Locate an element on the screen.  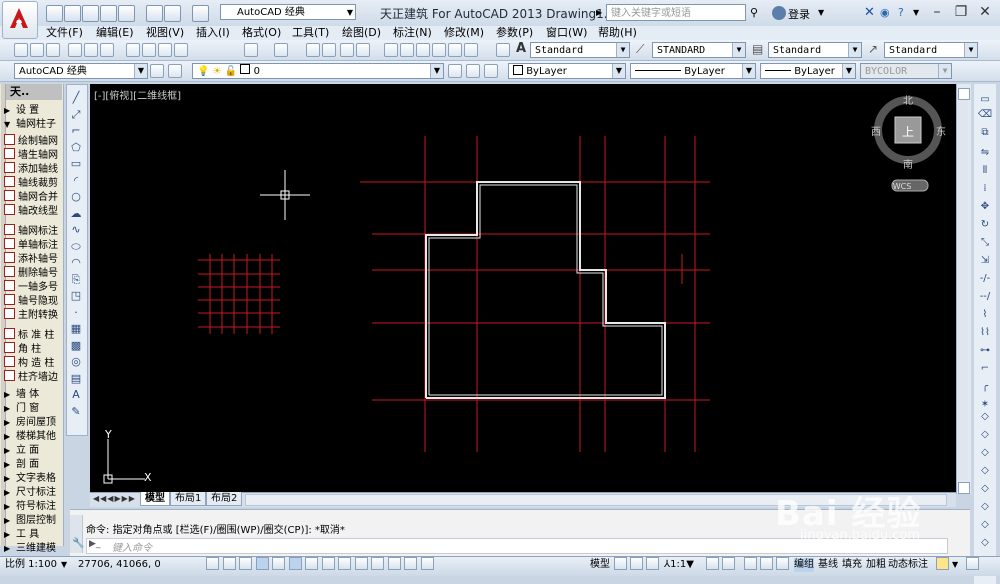
color-select: ByLayer ▼ is located at coordinates (567, 71).